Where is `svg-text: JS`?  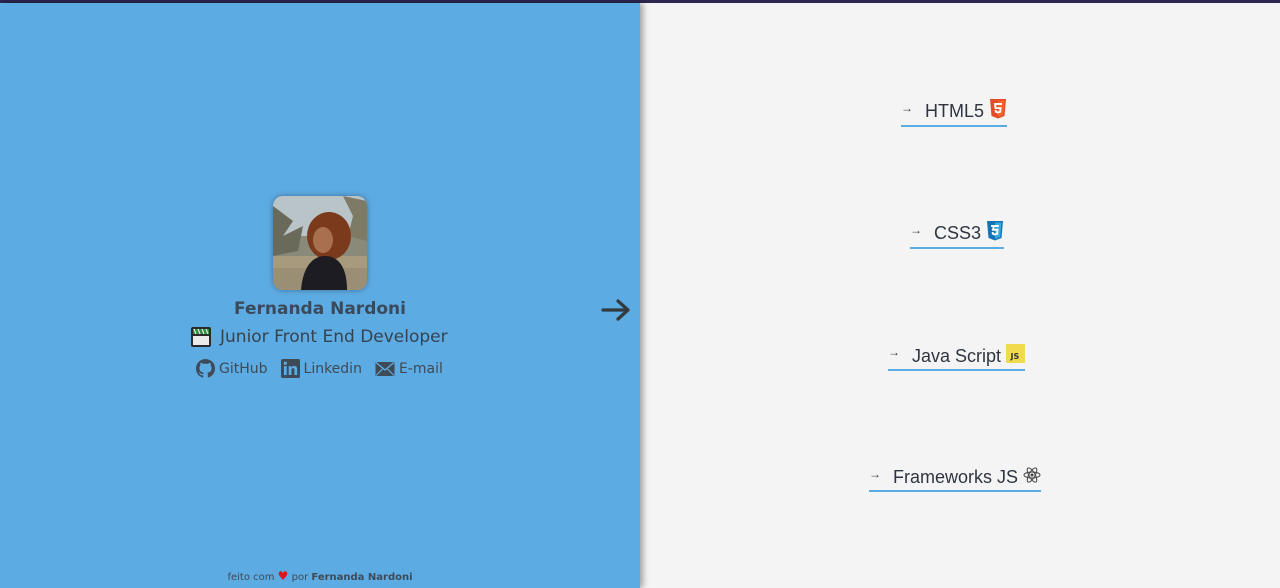 svg-text: JS is located at coordinates (1015, 356).